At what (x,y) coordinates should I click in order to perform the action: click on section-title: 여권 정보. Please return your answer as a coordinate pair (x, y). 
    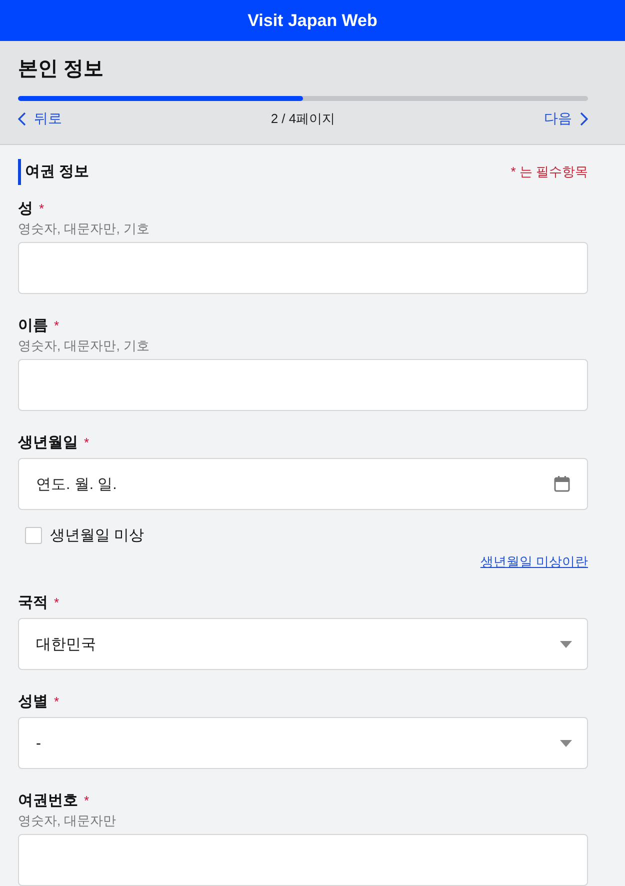
    Looking at the image, I should click on (54, 172).